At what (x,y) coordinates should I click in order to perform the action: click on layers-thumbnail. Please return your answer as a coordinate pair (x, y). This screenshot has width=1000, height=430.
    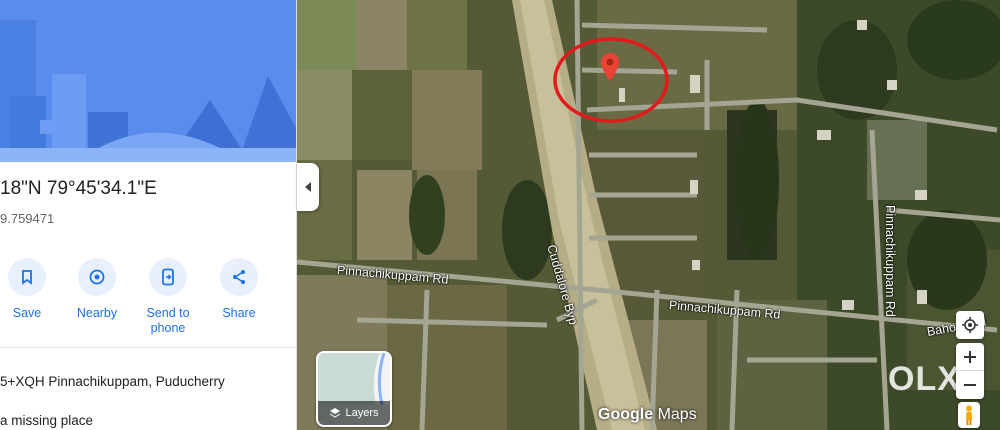
    Looking at the image, I should click on (354, 379).